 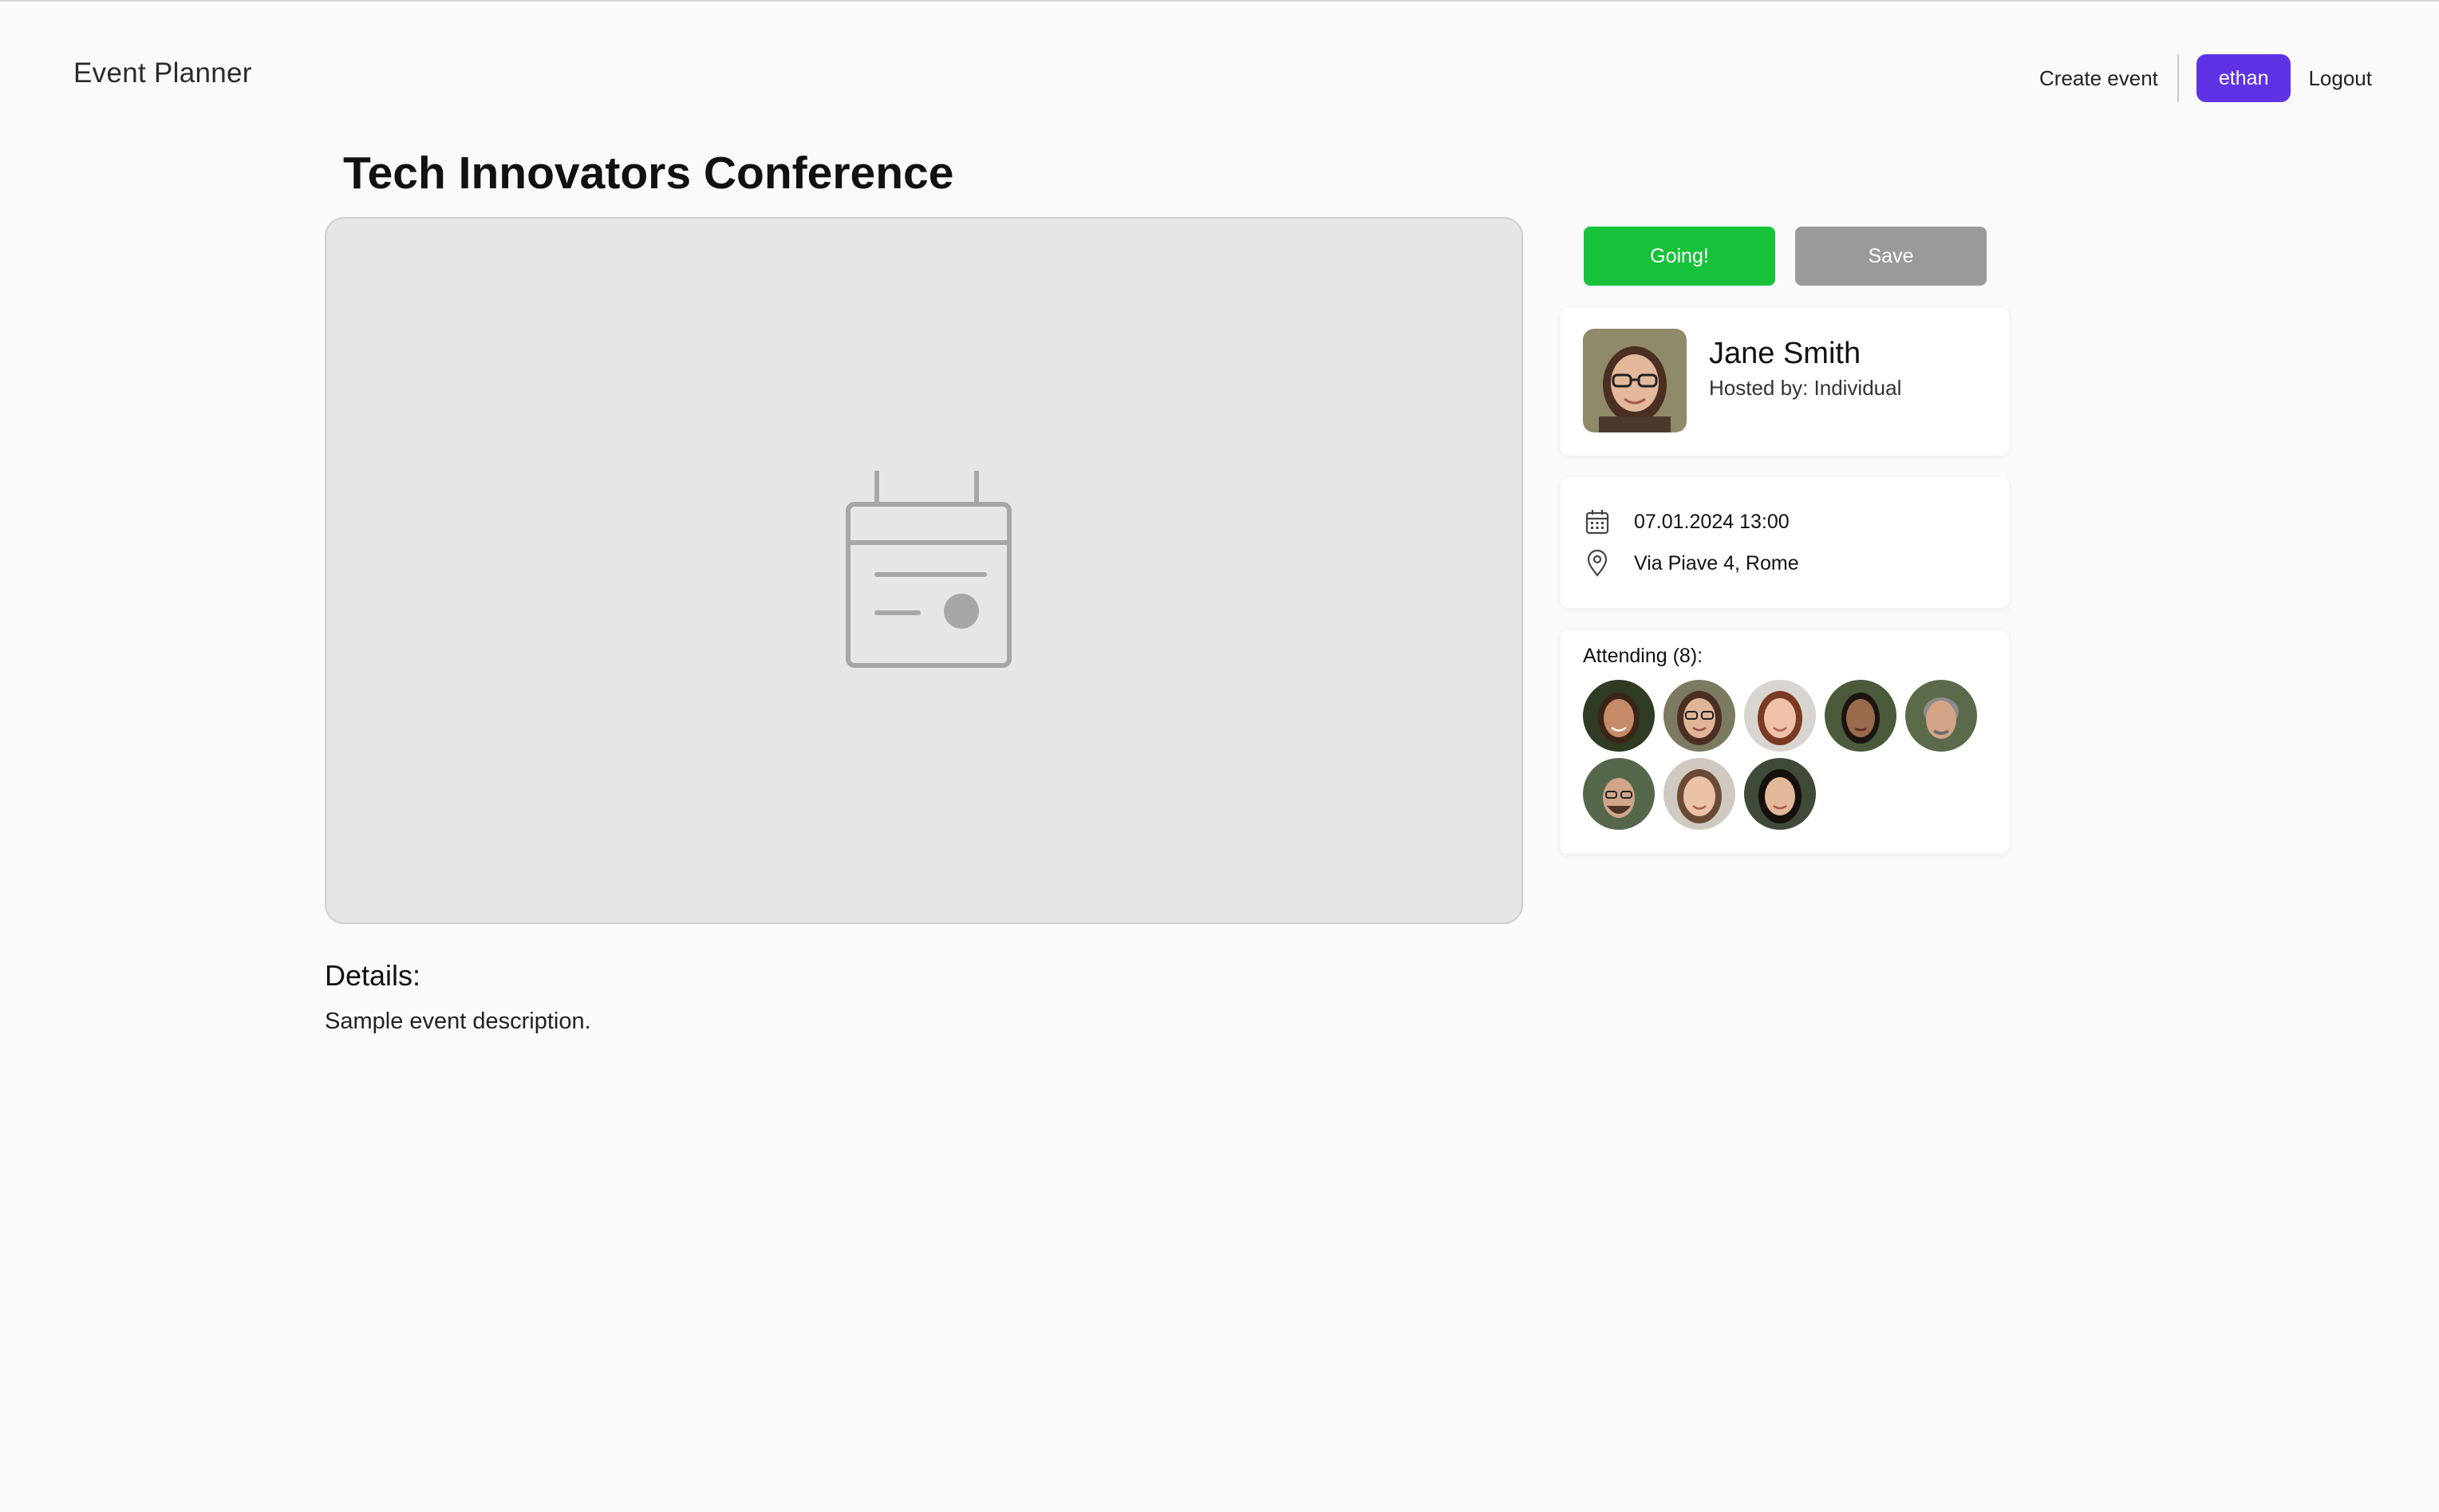 I want to click on event-description: Sample event description., so click(x=458, y=1021).